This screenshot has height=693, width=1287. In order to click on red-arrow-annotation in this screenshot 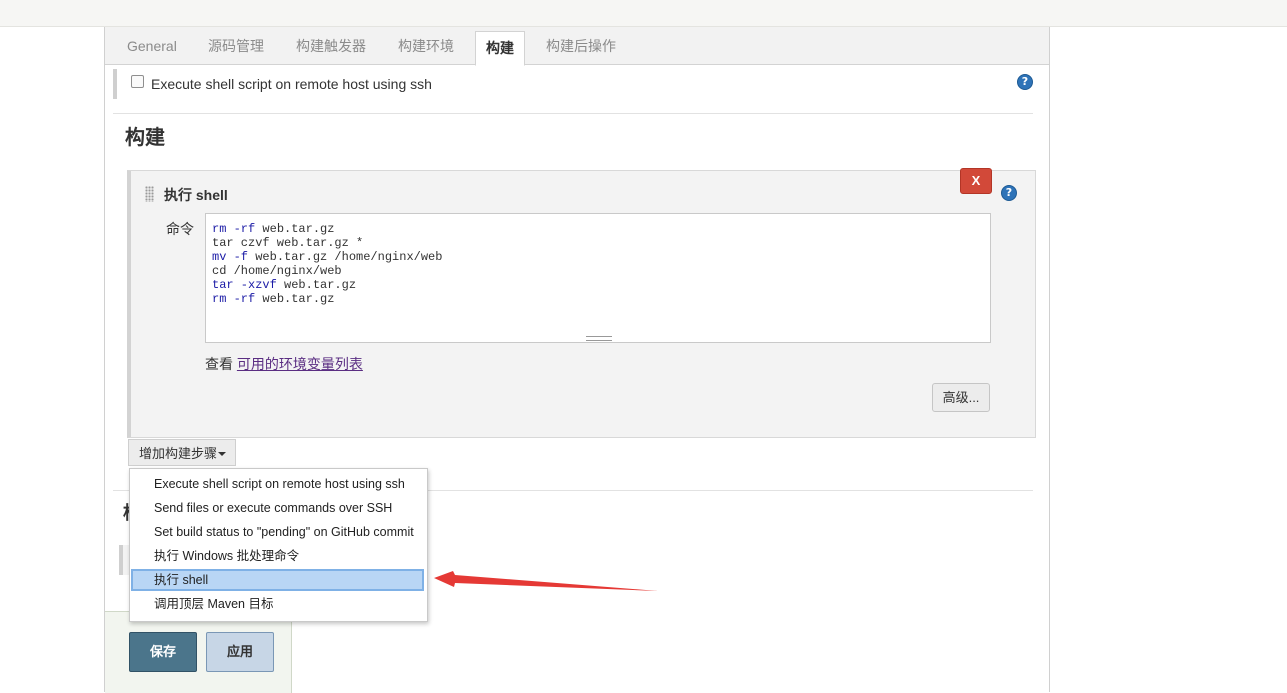, I will do `click(546, 581)`.